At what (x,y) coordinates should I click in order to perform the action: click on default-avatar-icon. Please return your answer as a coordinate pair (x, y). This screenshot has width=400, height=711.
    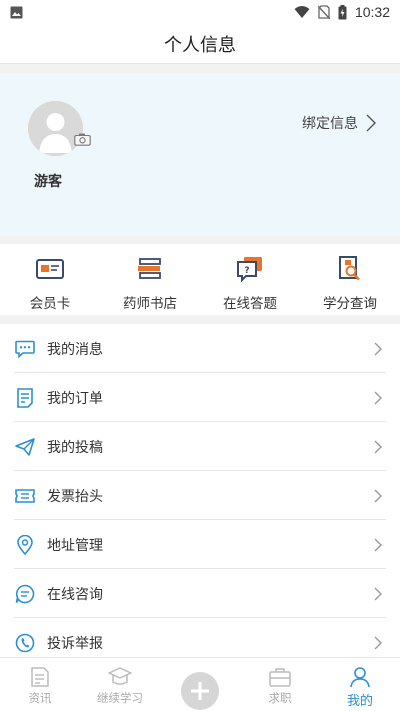
    Looking at the image, I should click on (55, 128).